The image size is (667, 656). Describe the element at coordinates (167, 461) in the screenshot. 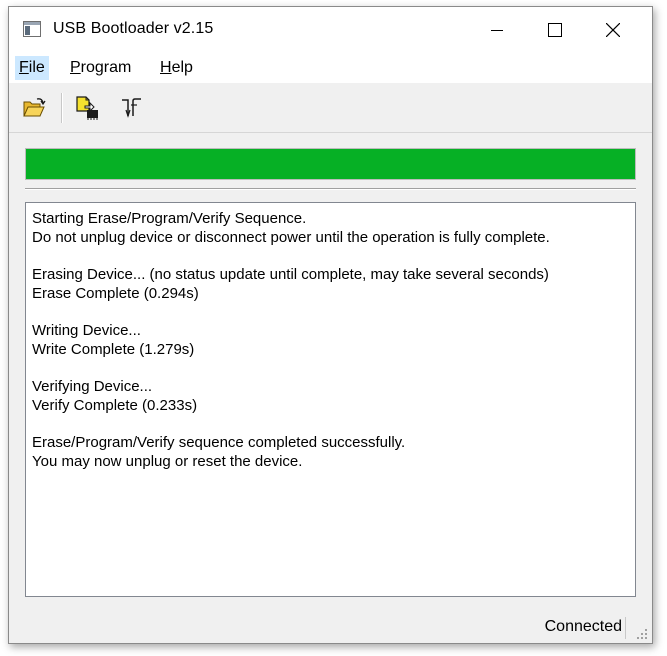

I see `log-line: You may now unplug or reset the device.` at that location.